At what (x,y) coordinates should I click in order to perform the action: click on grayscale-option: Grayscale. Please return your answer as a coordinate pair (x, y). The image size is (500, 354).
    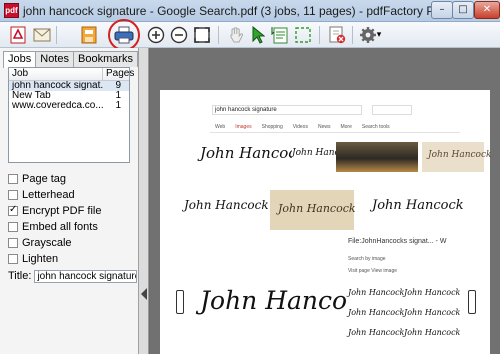
    Looking at the image, I should click on (40, 243).